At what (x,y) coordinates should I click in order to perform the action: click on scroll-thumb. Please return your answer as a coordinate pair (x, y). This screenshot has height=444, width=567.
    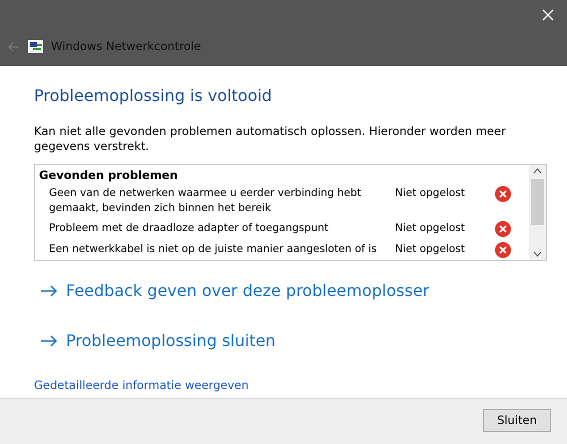
    Looking at the image, I should click on (537, 202).